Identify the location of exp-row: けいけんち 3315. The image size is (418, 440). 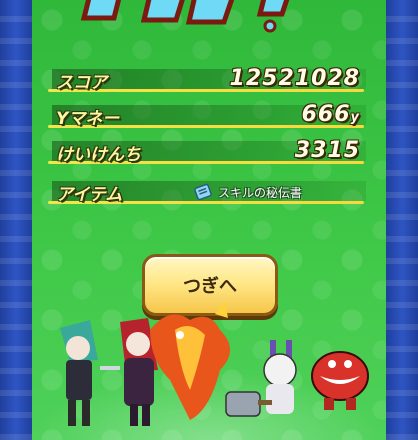
(208, 151).